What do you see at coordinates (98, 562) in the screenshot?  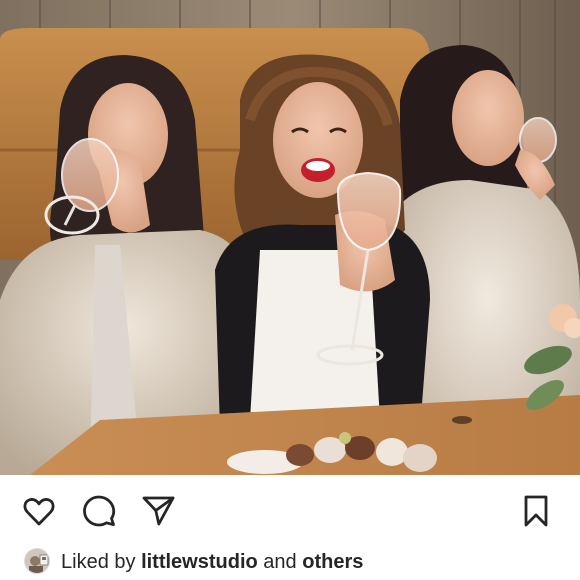 I see `liked-by-prefix: Liked by` at bounding box center [98, 562].